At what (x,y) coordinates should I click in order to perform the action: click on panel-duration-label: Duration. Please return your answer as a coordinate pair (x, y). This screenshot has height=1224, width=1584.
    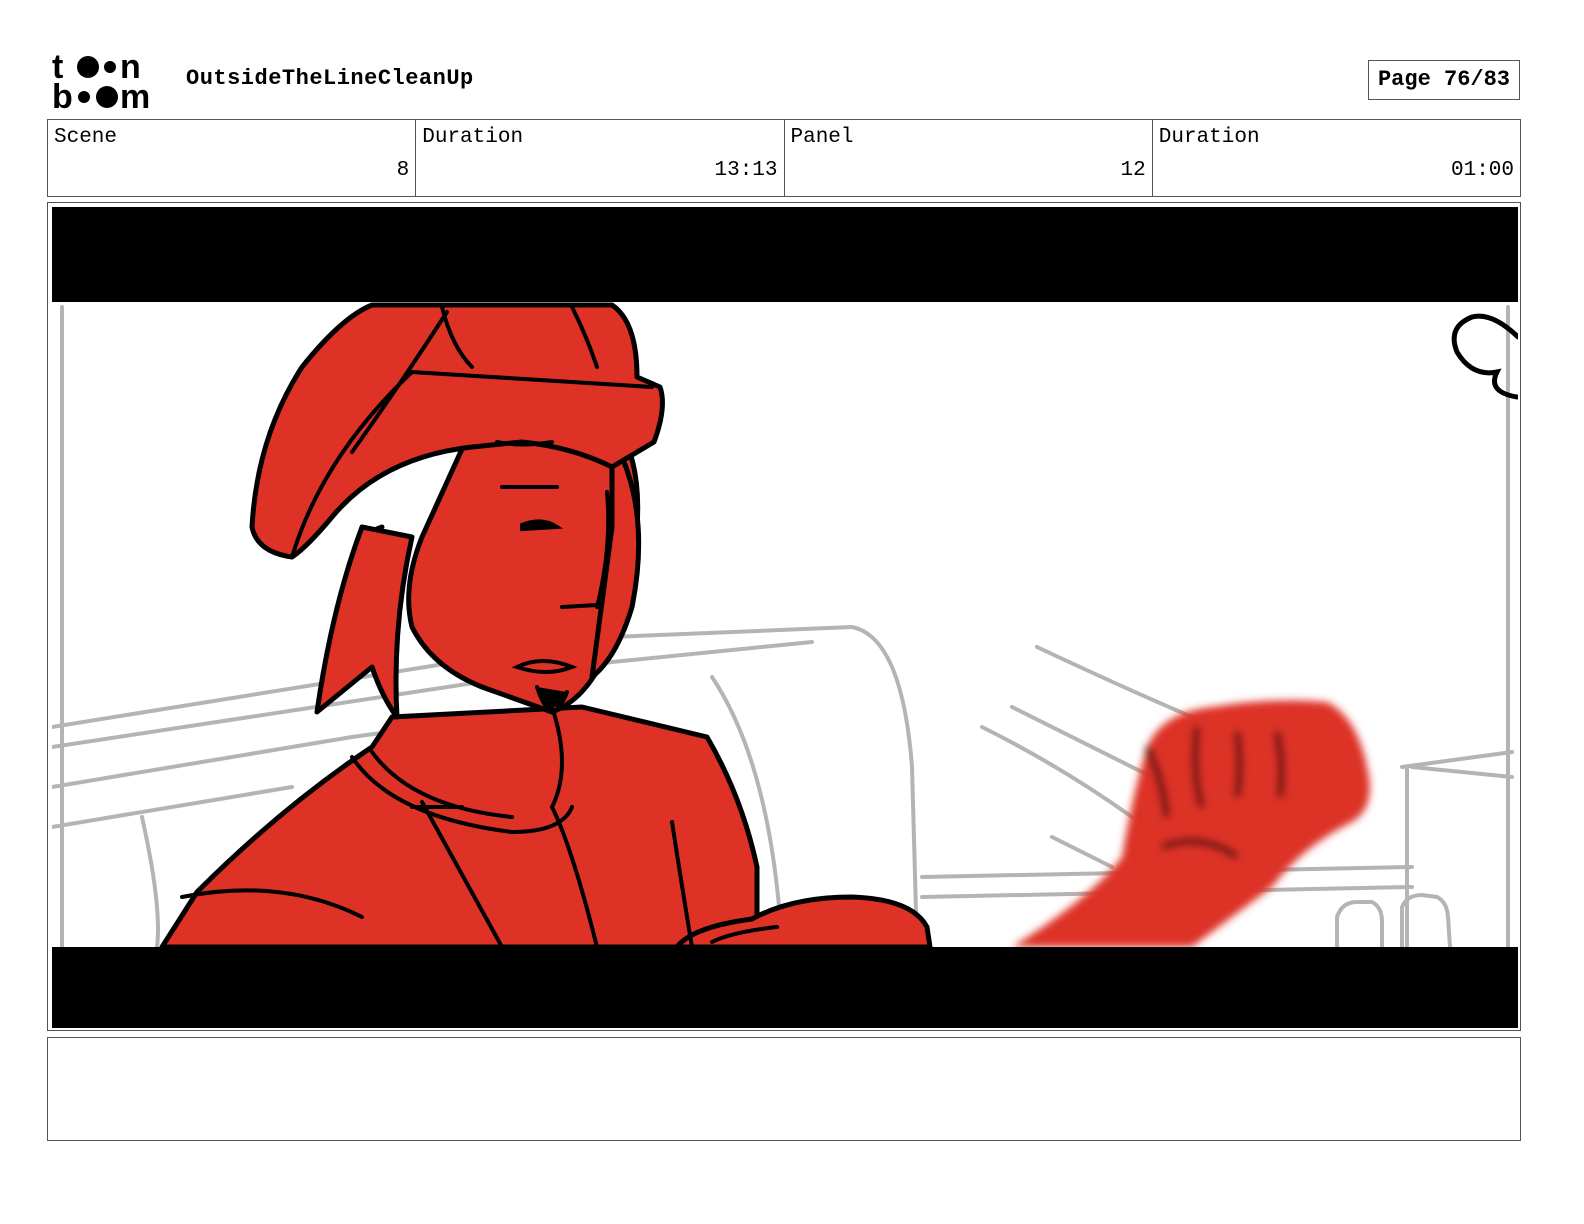
    Looking at the image, I should click on (1209, 137).